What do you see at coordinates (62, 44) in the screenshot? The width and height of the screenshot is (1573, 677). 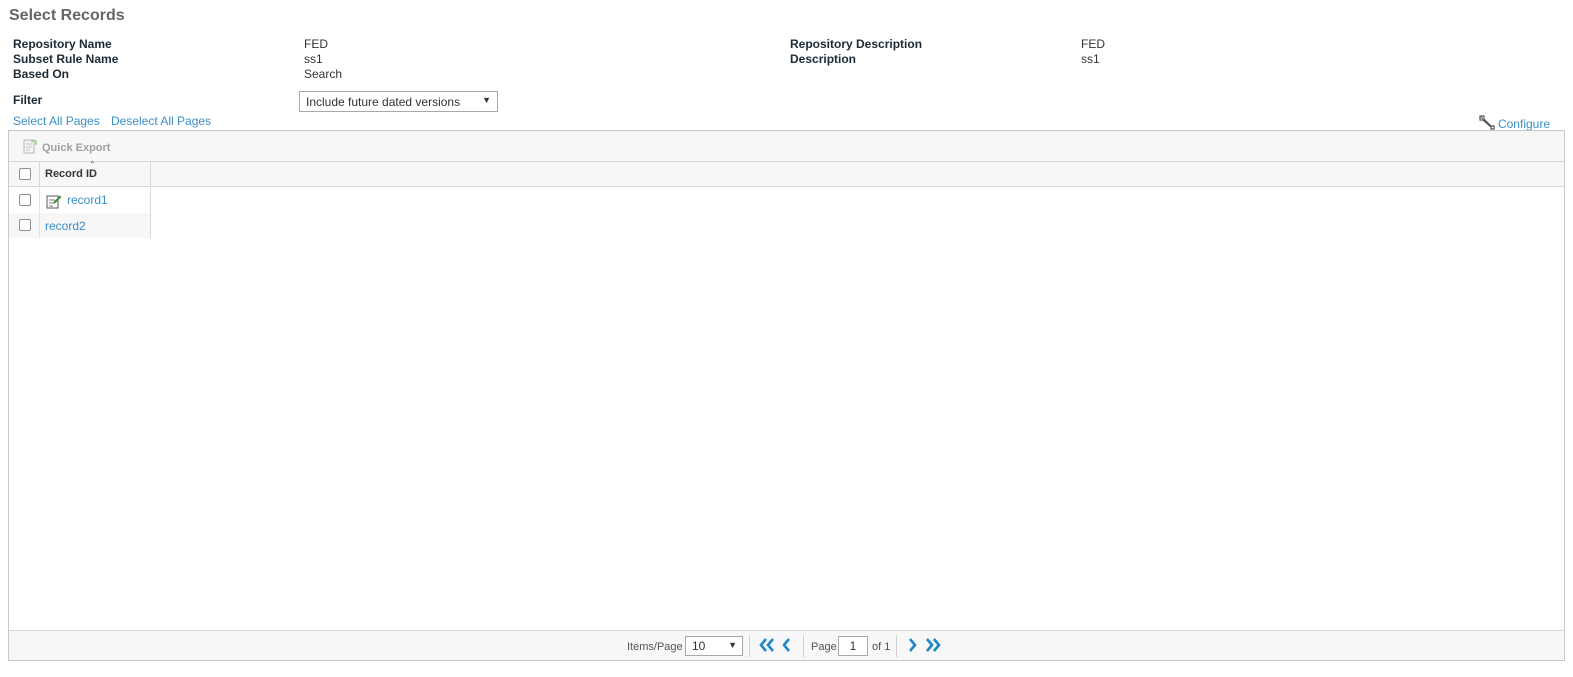 I see `repository-name-label: Repository Name` at bounding box center [62, 44].